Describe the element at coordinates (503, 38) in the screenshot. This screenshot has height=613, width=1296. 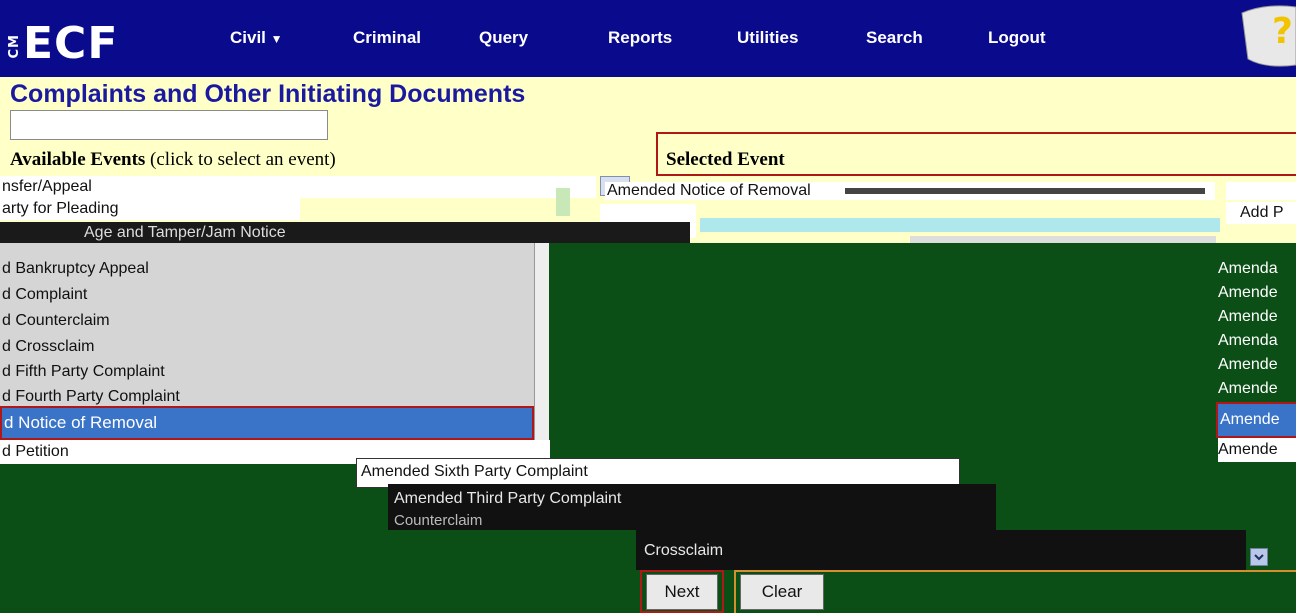
I see `nav-query: Query` at that location.